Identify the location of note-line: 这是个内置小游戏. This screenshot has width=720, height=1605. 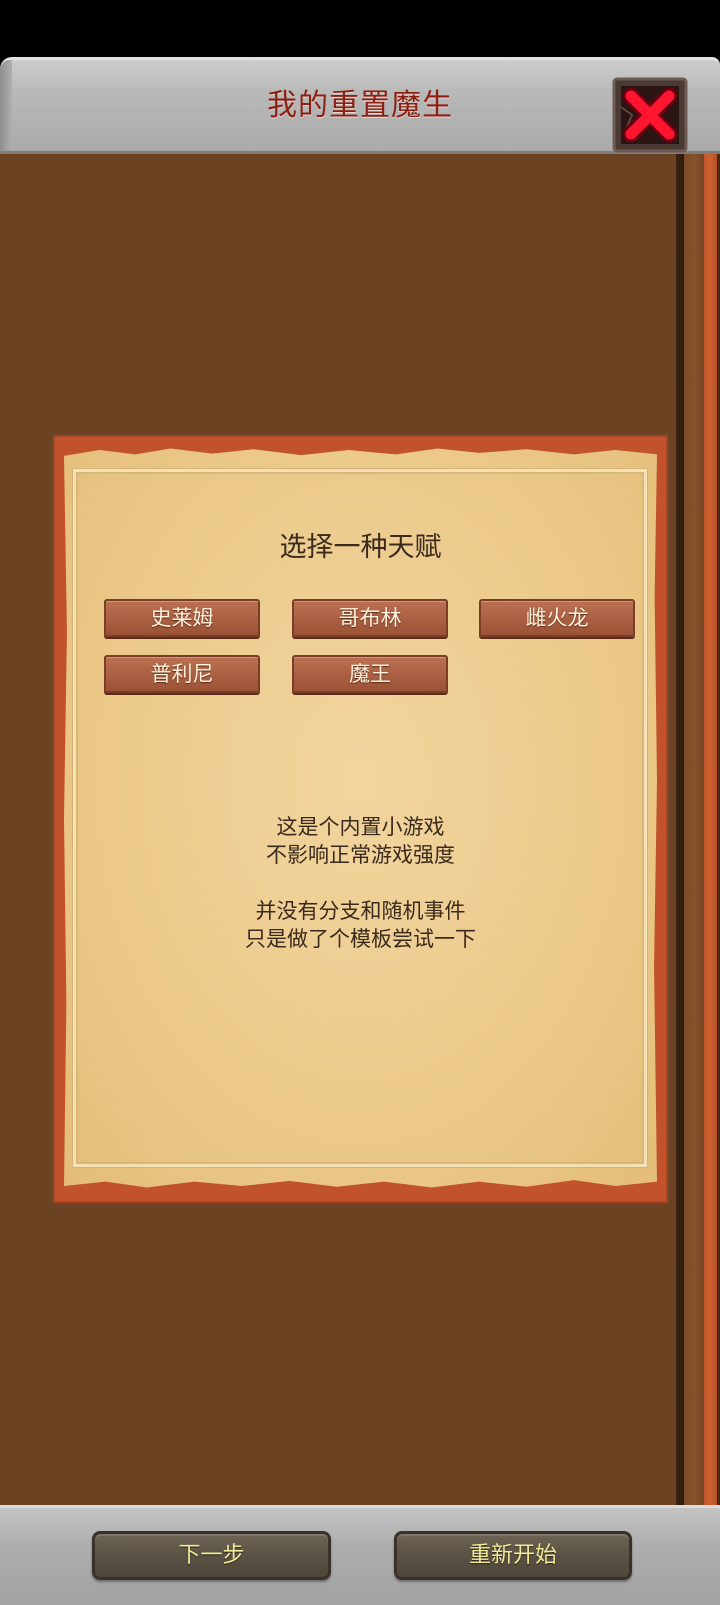
(360, 827).